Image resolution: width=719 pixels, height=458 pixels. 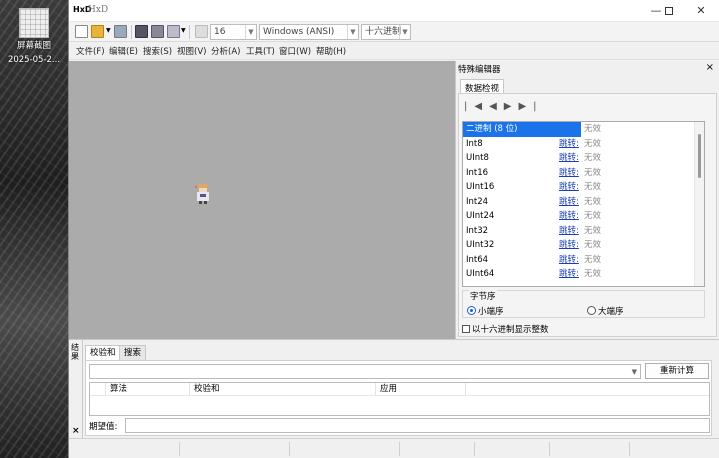 I want to click on toolbar-separator, so click(x=131, y=32).